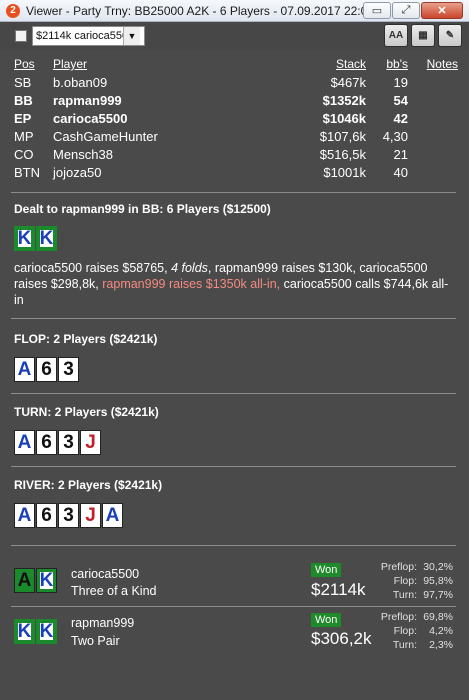  What do you see at coordinates (438, 567) in the screenshot?
I see `odds-value: 30,2%` at bounding box center [438, 567].